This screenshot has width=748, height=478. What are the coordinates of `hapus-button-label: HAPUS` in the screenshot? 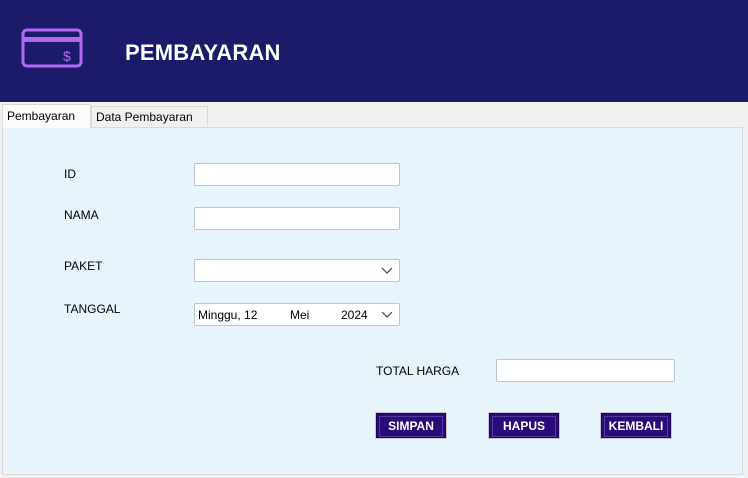 It's located at (524, 426).